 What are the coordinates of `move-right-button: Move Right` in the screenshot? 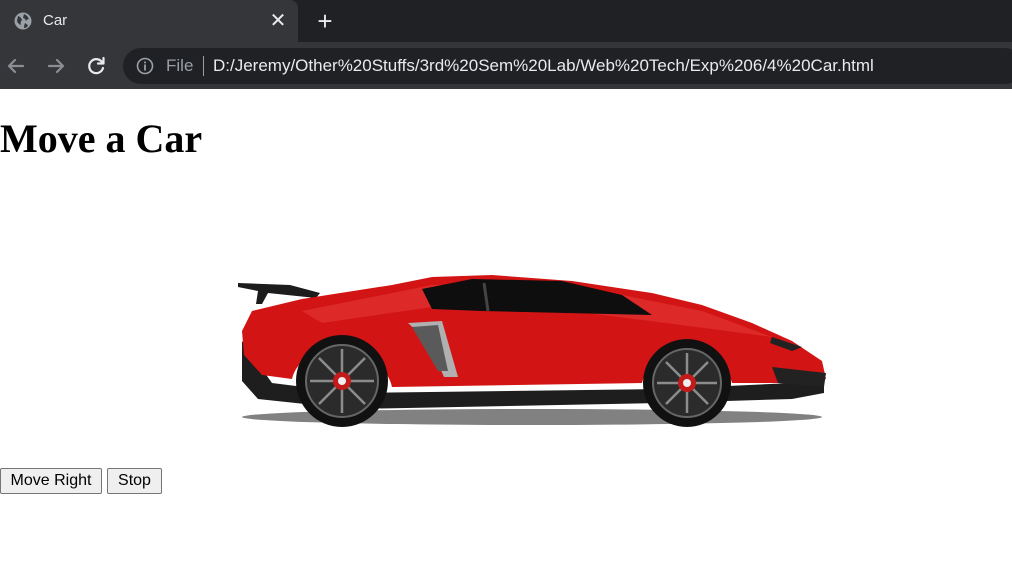 It's located at (51, 481).